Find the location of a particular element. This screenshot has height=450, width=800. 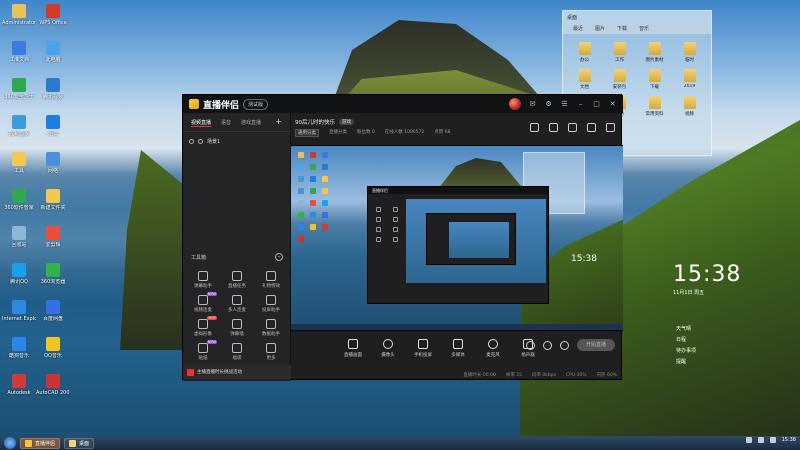

widget-item: 提醒 is located at coordinates (716, 361).